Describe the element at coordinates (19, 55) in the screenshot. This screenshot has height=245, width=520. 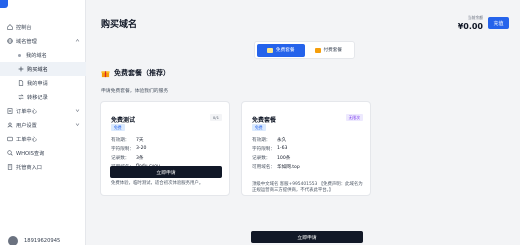
I see `bullet-icon` at that location.